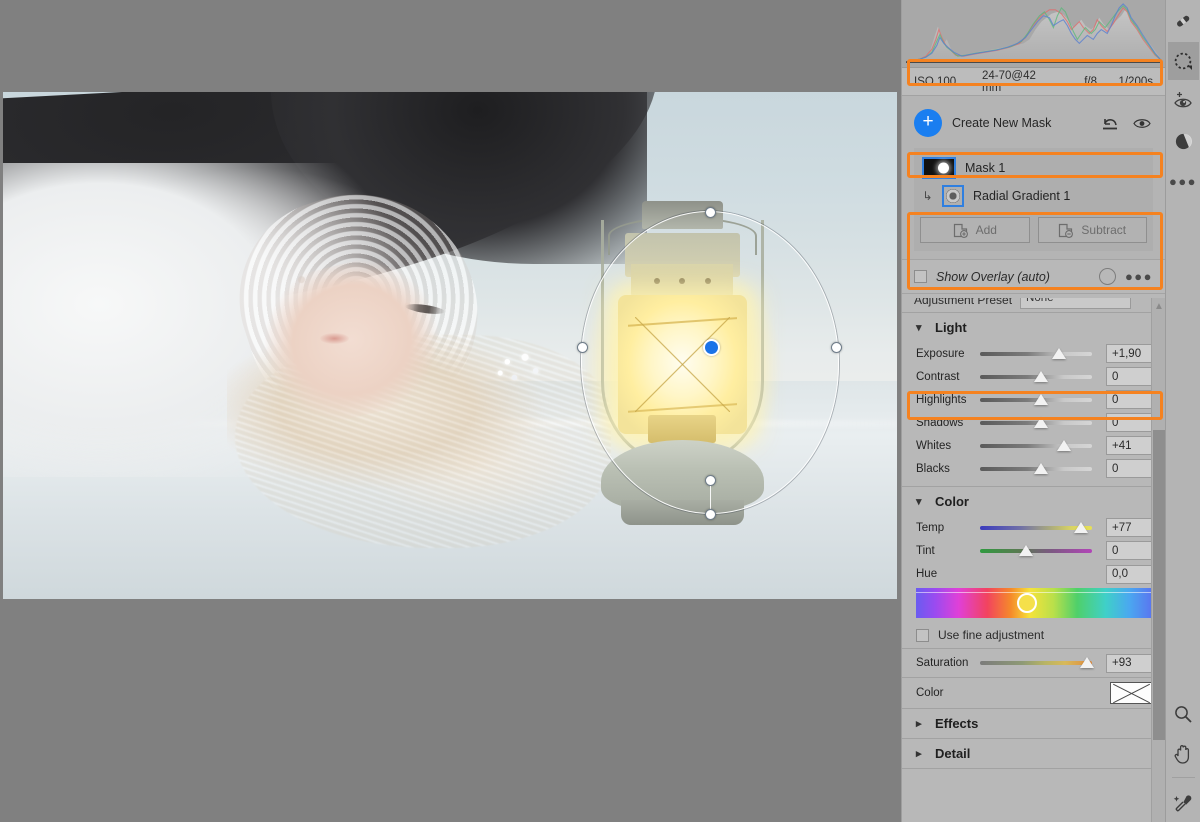 This screenshot has height=822, width=1200. I want to click on subtract-label: Subtract, so click(1104, 230).